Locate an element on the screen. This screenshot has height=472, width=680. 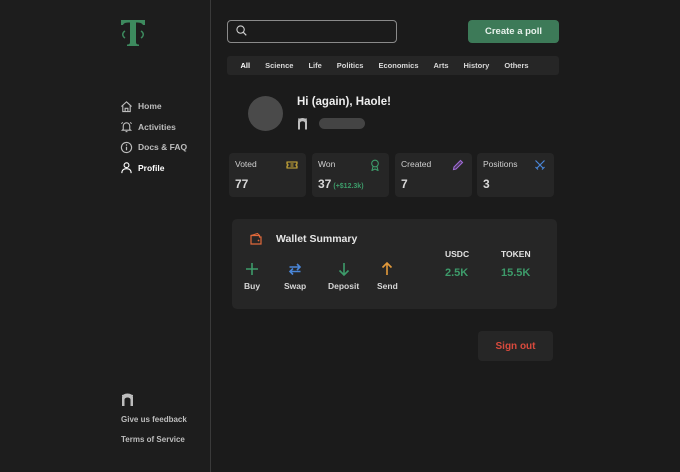
stat-sub: (+$12.3k) is located at coordinates (348, 186).